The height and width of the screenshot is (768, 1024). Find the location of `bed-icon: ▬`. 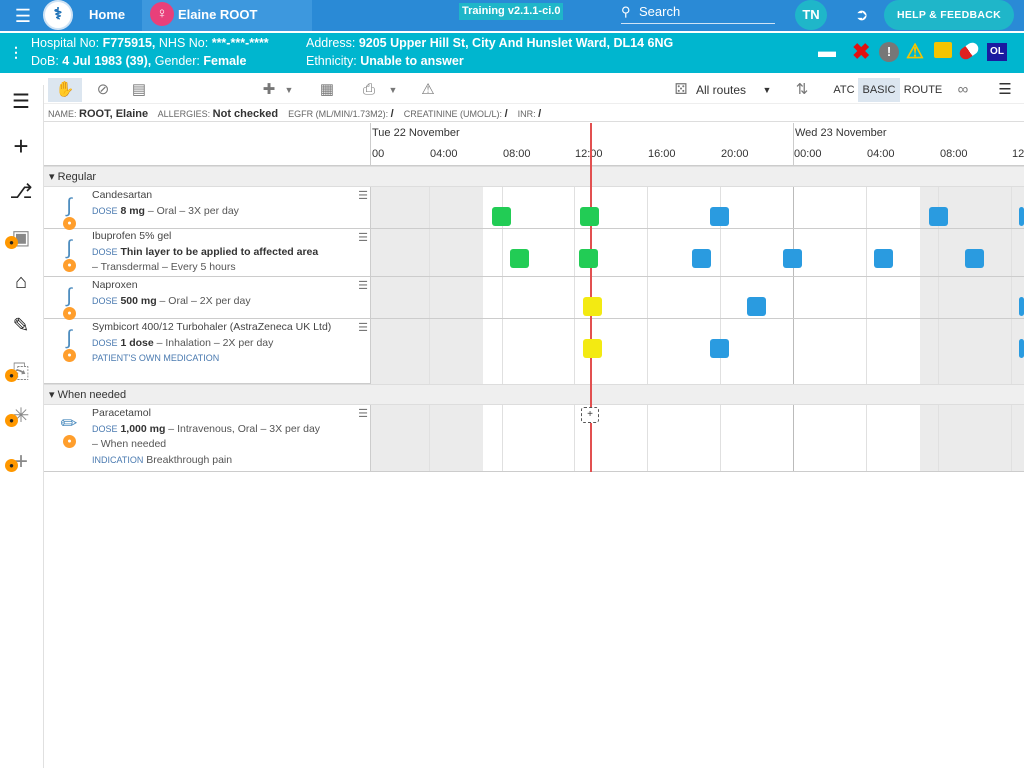

bed-icon: ▬ is located at coordinates (827, 51).